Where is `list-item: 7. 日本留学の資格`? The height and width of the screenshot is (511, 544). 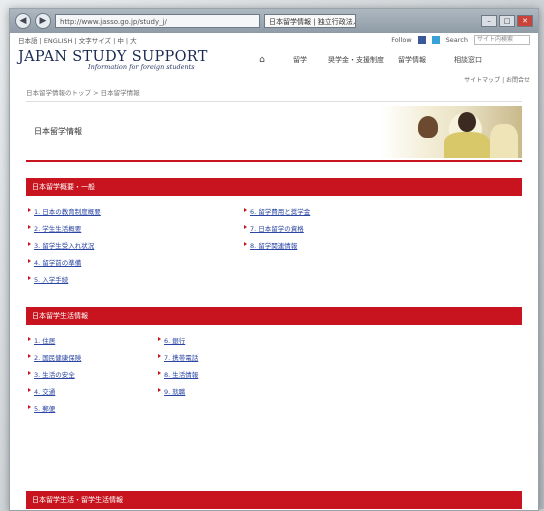 list-item: 7. 日本留学の資格 is located at coordinates (352, 231).